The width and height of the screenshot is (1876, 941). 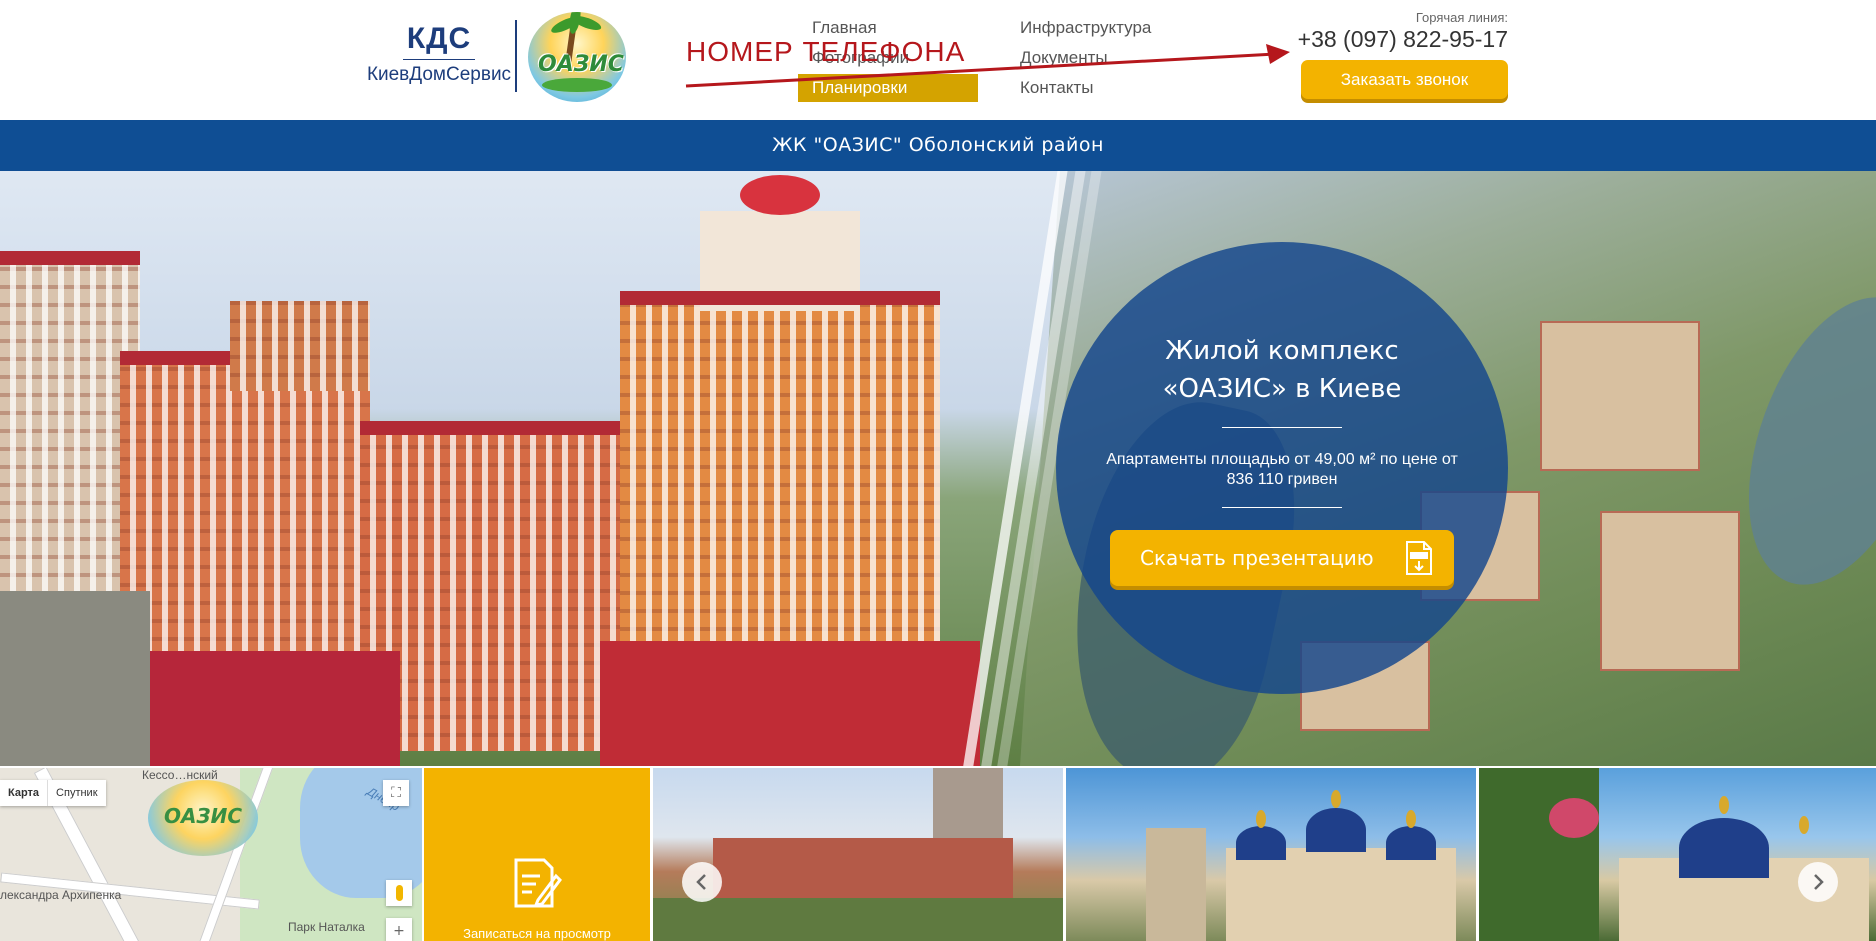 What do you see at coordinates (1282, 370) in the screenshot?
I see `hero-title: Жилой комплекс «ОАЗИС» в Киеве` at bounding box center [1282, 370].